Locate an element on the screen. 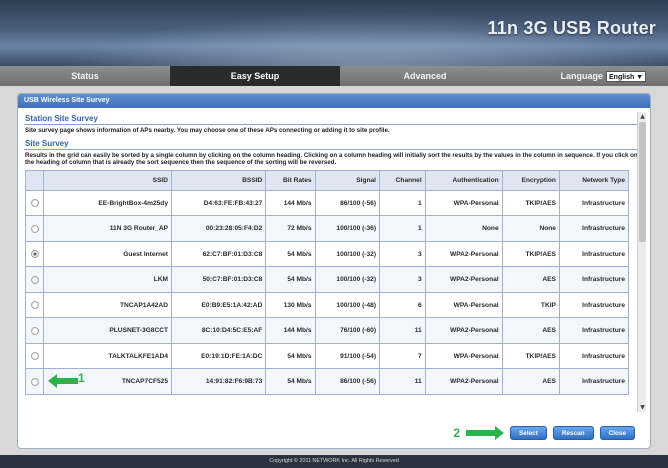 The height and width of the screenshot is (468, 668). cell-channel: 3 is located at coordinates (402, 279).